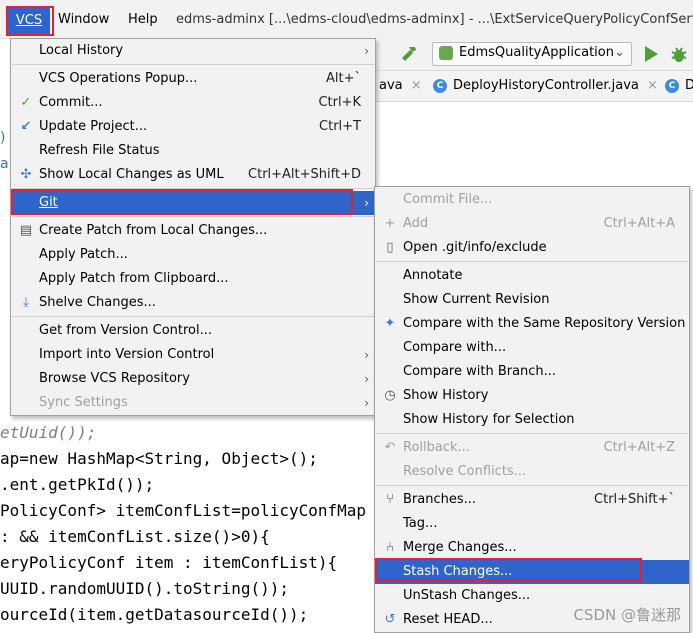 The height and width of the screenshot is (633, 693). Describe the element at coordinates (159, 458) in the screenshot. I see `code-line: ap=new HashMap<String, Object>();` at that location.